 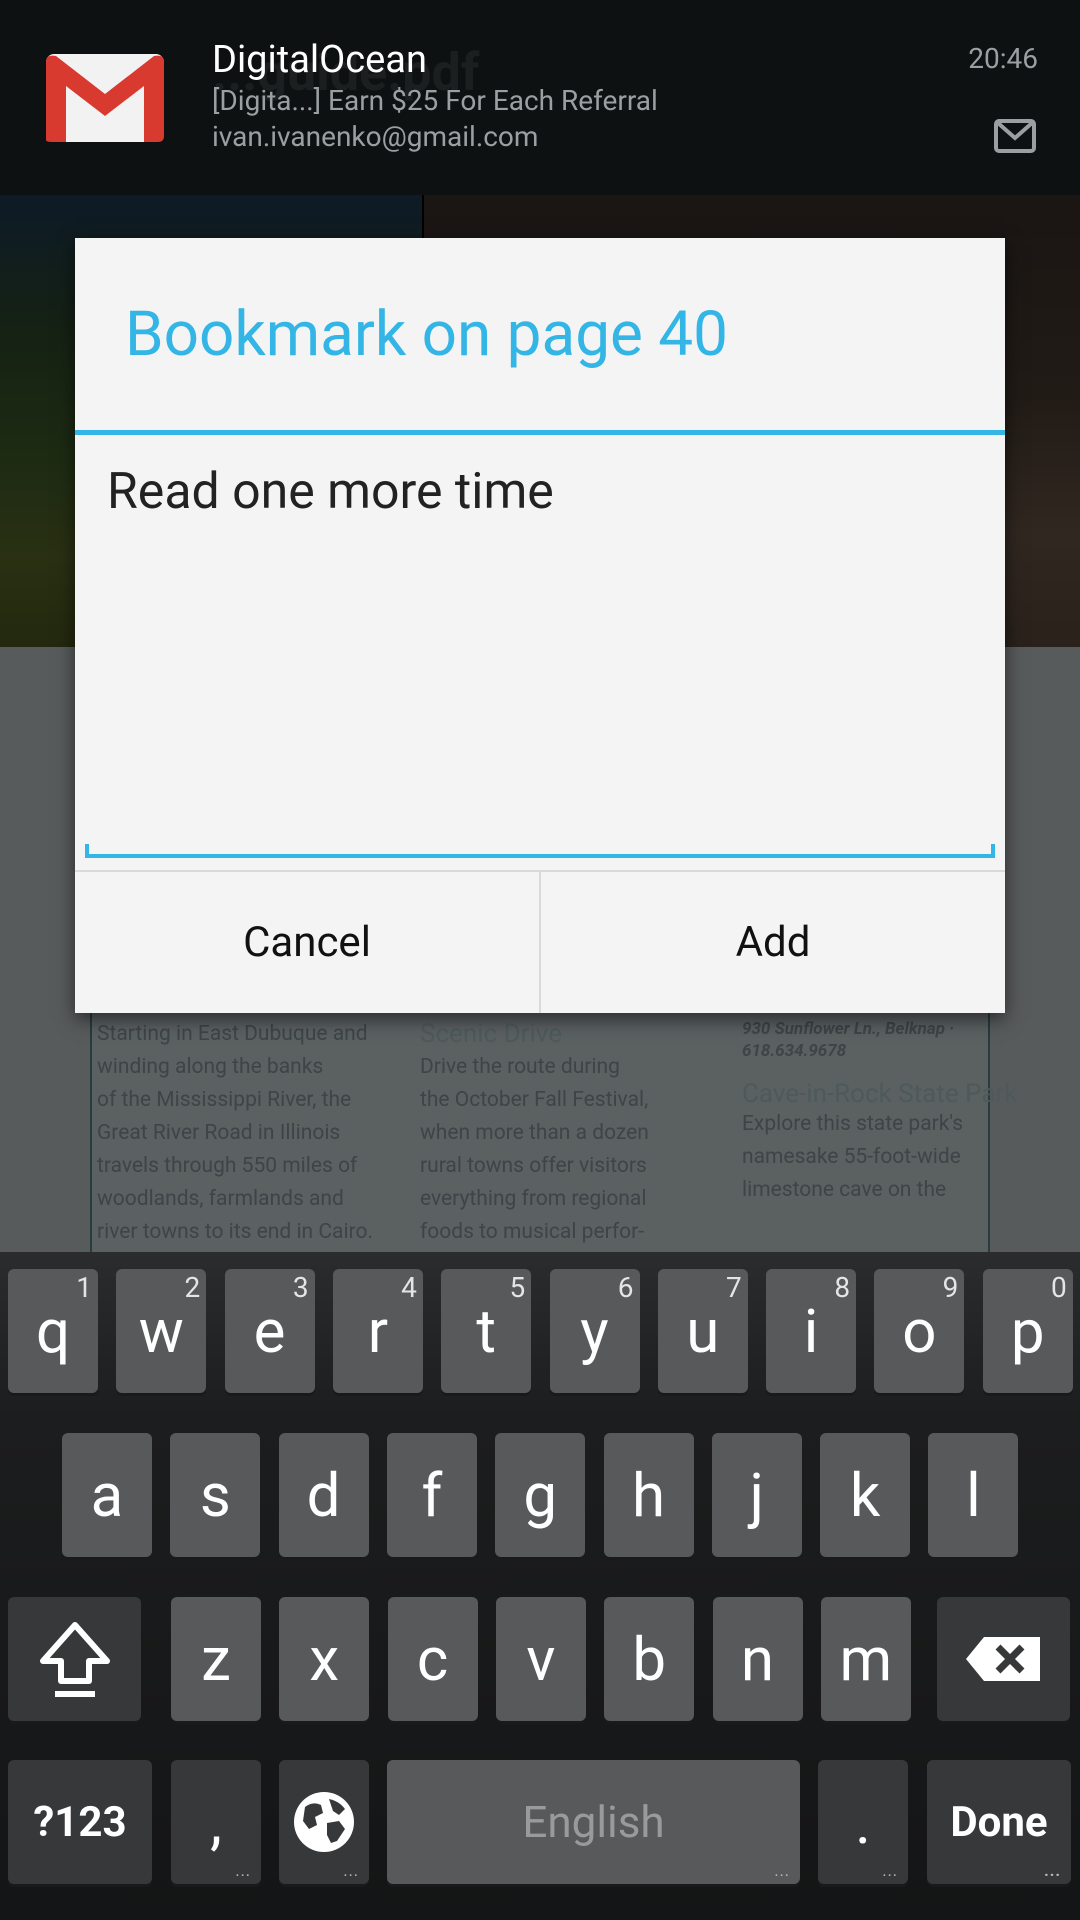 I want to click on done-key-label: Done, so click(x=999, y=1822).